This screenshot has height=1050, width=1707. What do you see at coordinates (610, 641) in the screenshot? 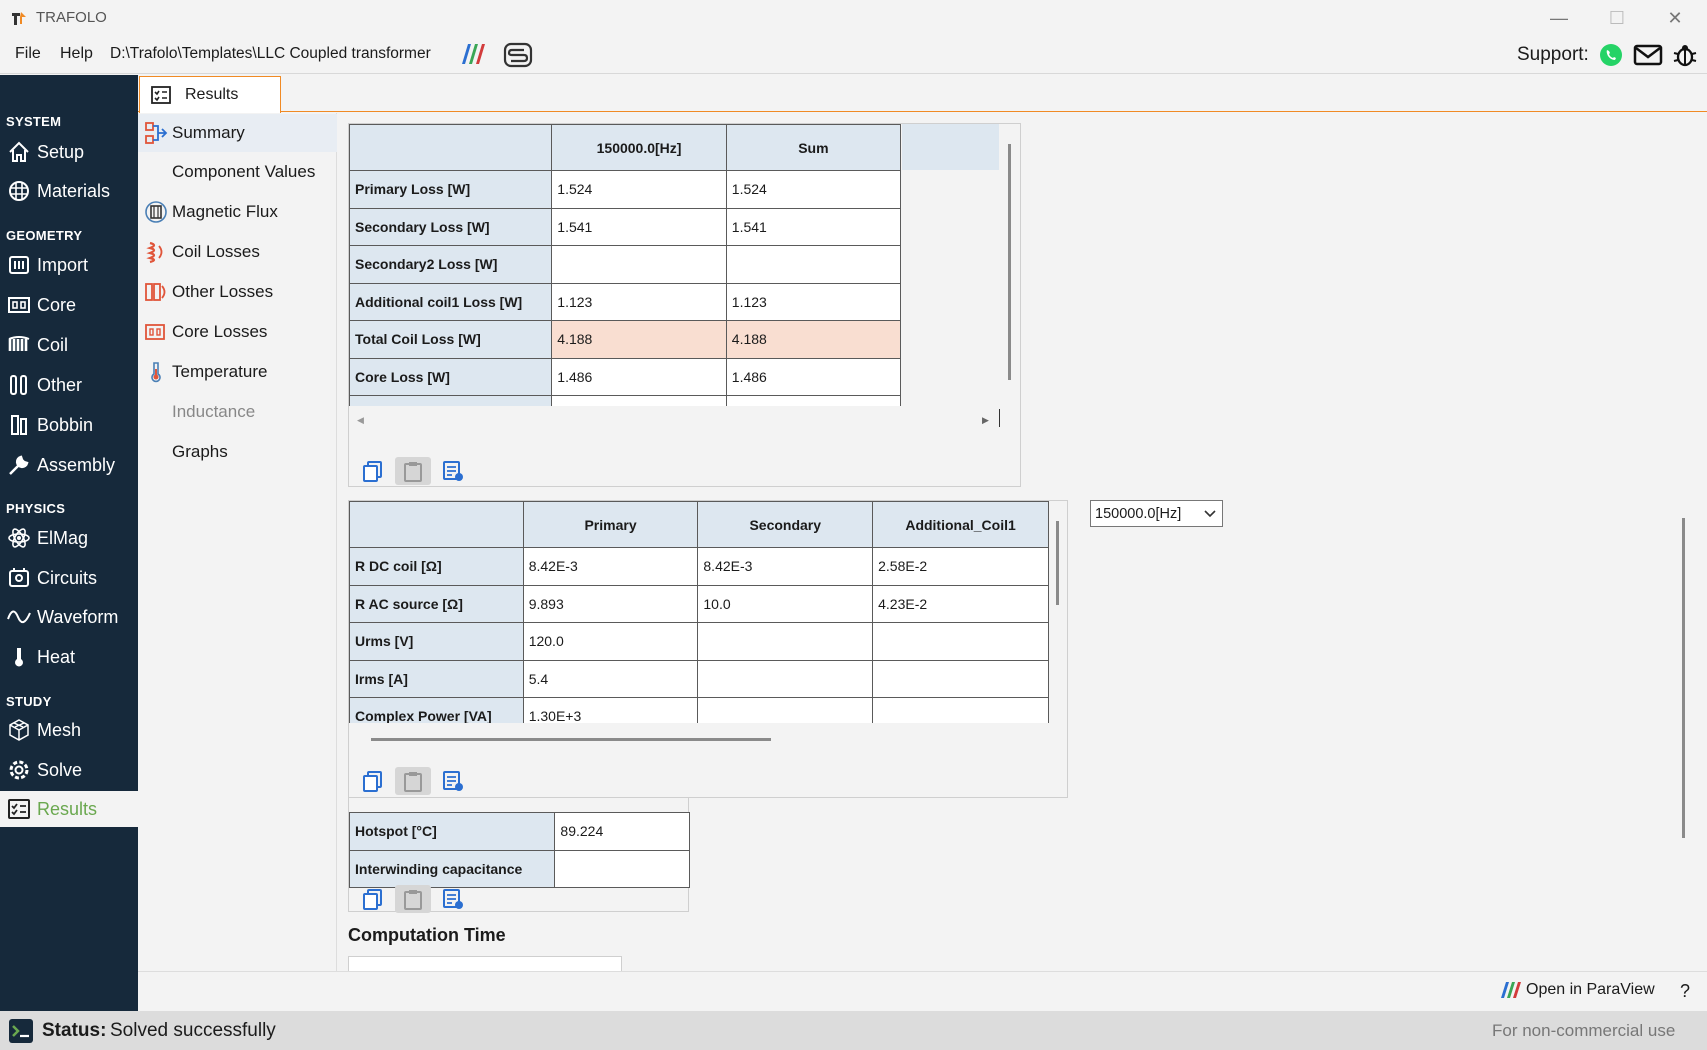
I see `table-cell: 120.0` at bounding box center [610, 641].